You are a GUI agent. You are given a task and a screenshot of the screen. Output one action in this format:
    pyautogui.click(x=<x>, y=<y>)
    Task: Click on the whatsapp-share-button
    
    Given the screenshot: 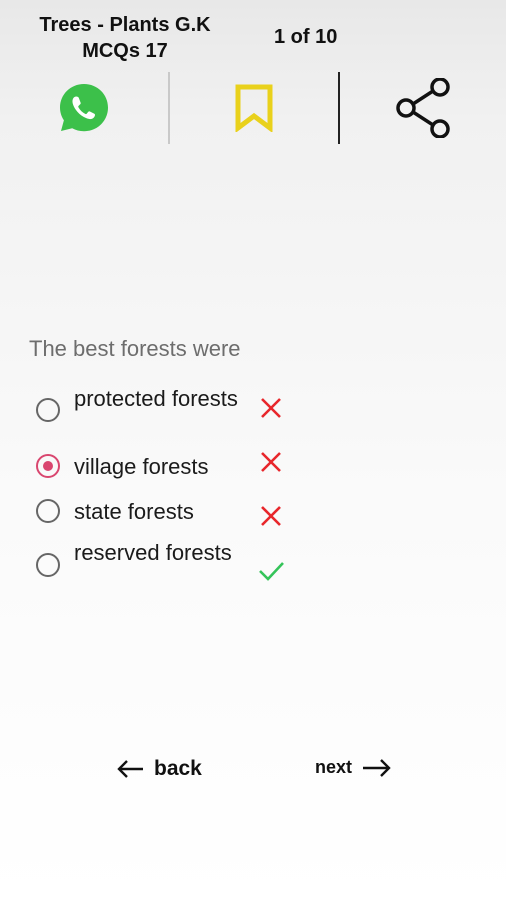 What is the action you would take?
    pyautogui.click(x=84, y=108)
    